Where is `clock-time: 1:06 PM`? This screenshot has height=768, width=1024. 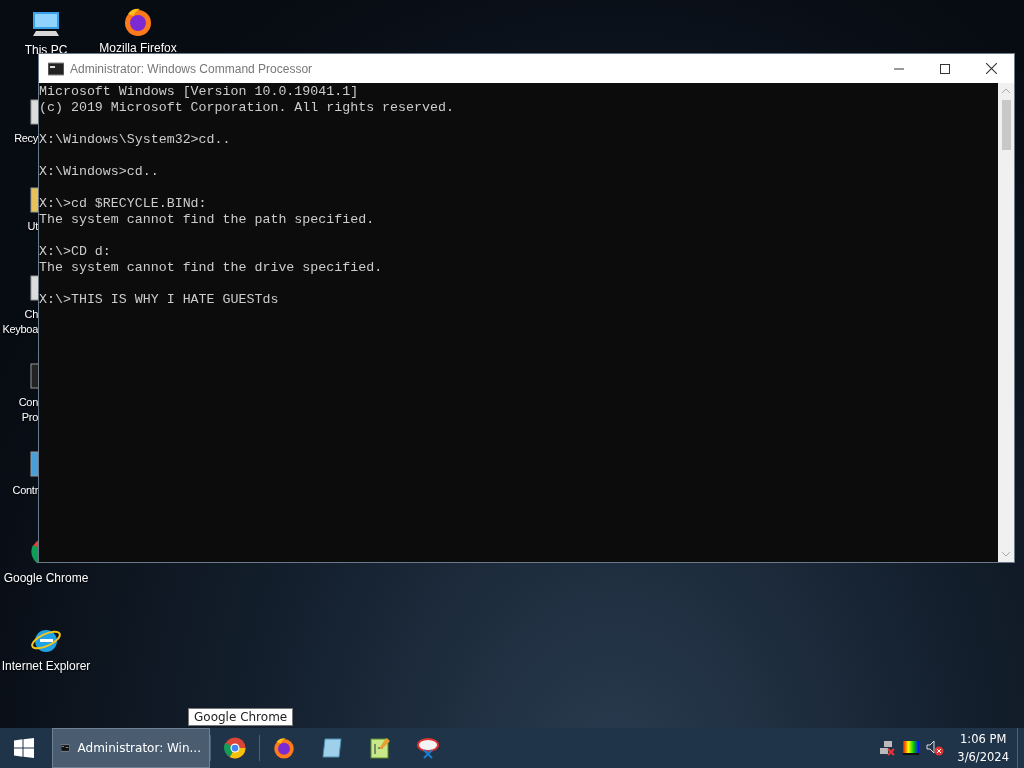
clock-time: 1:06 PM is located at coordinates (983, 739).